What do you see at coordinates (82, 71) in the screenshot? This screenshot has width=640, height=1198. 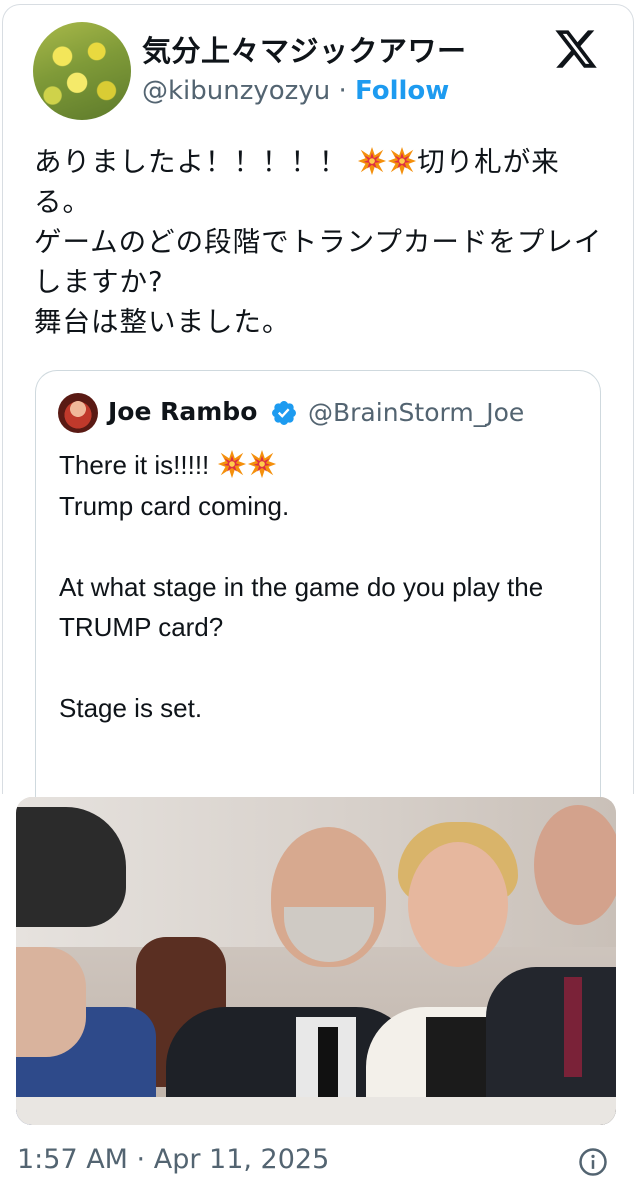 I see `author-avatar` at bounding box center [82, 71].